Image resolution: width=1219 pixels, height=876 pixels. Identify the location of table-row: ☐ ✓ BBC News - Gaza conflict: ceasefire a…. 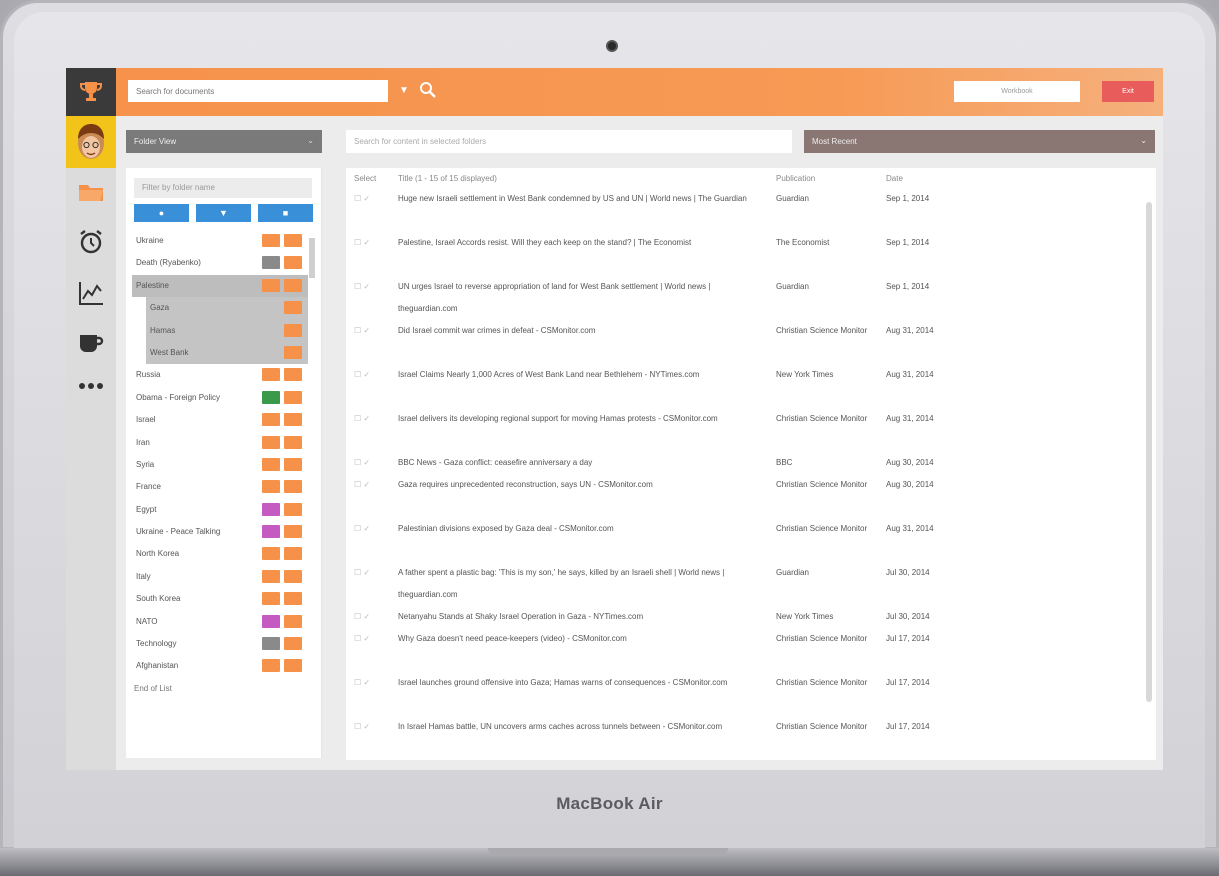
(741, 463).